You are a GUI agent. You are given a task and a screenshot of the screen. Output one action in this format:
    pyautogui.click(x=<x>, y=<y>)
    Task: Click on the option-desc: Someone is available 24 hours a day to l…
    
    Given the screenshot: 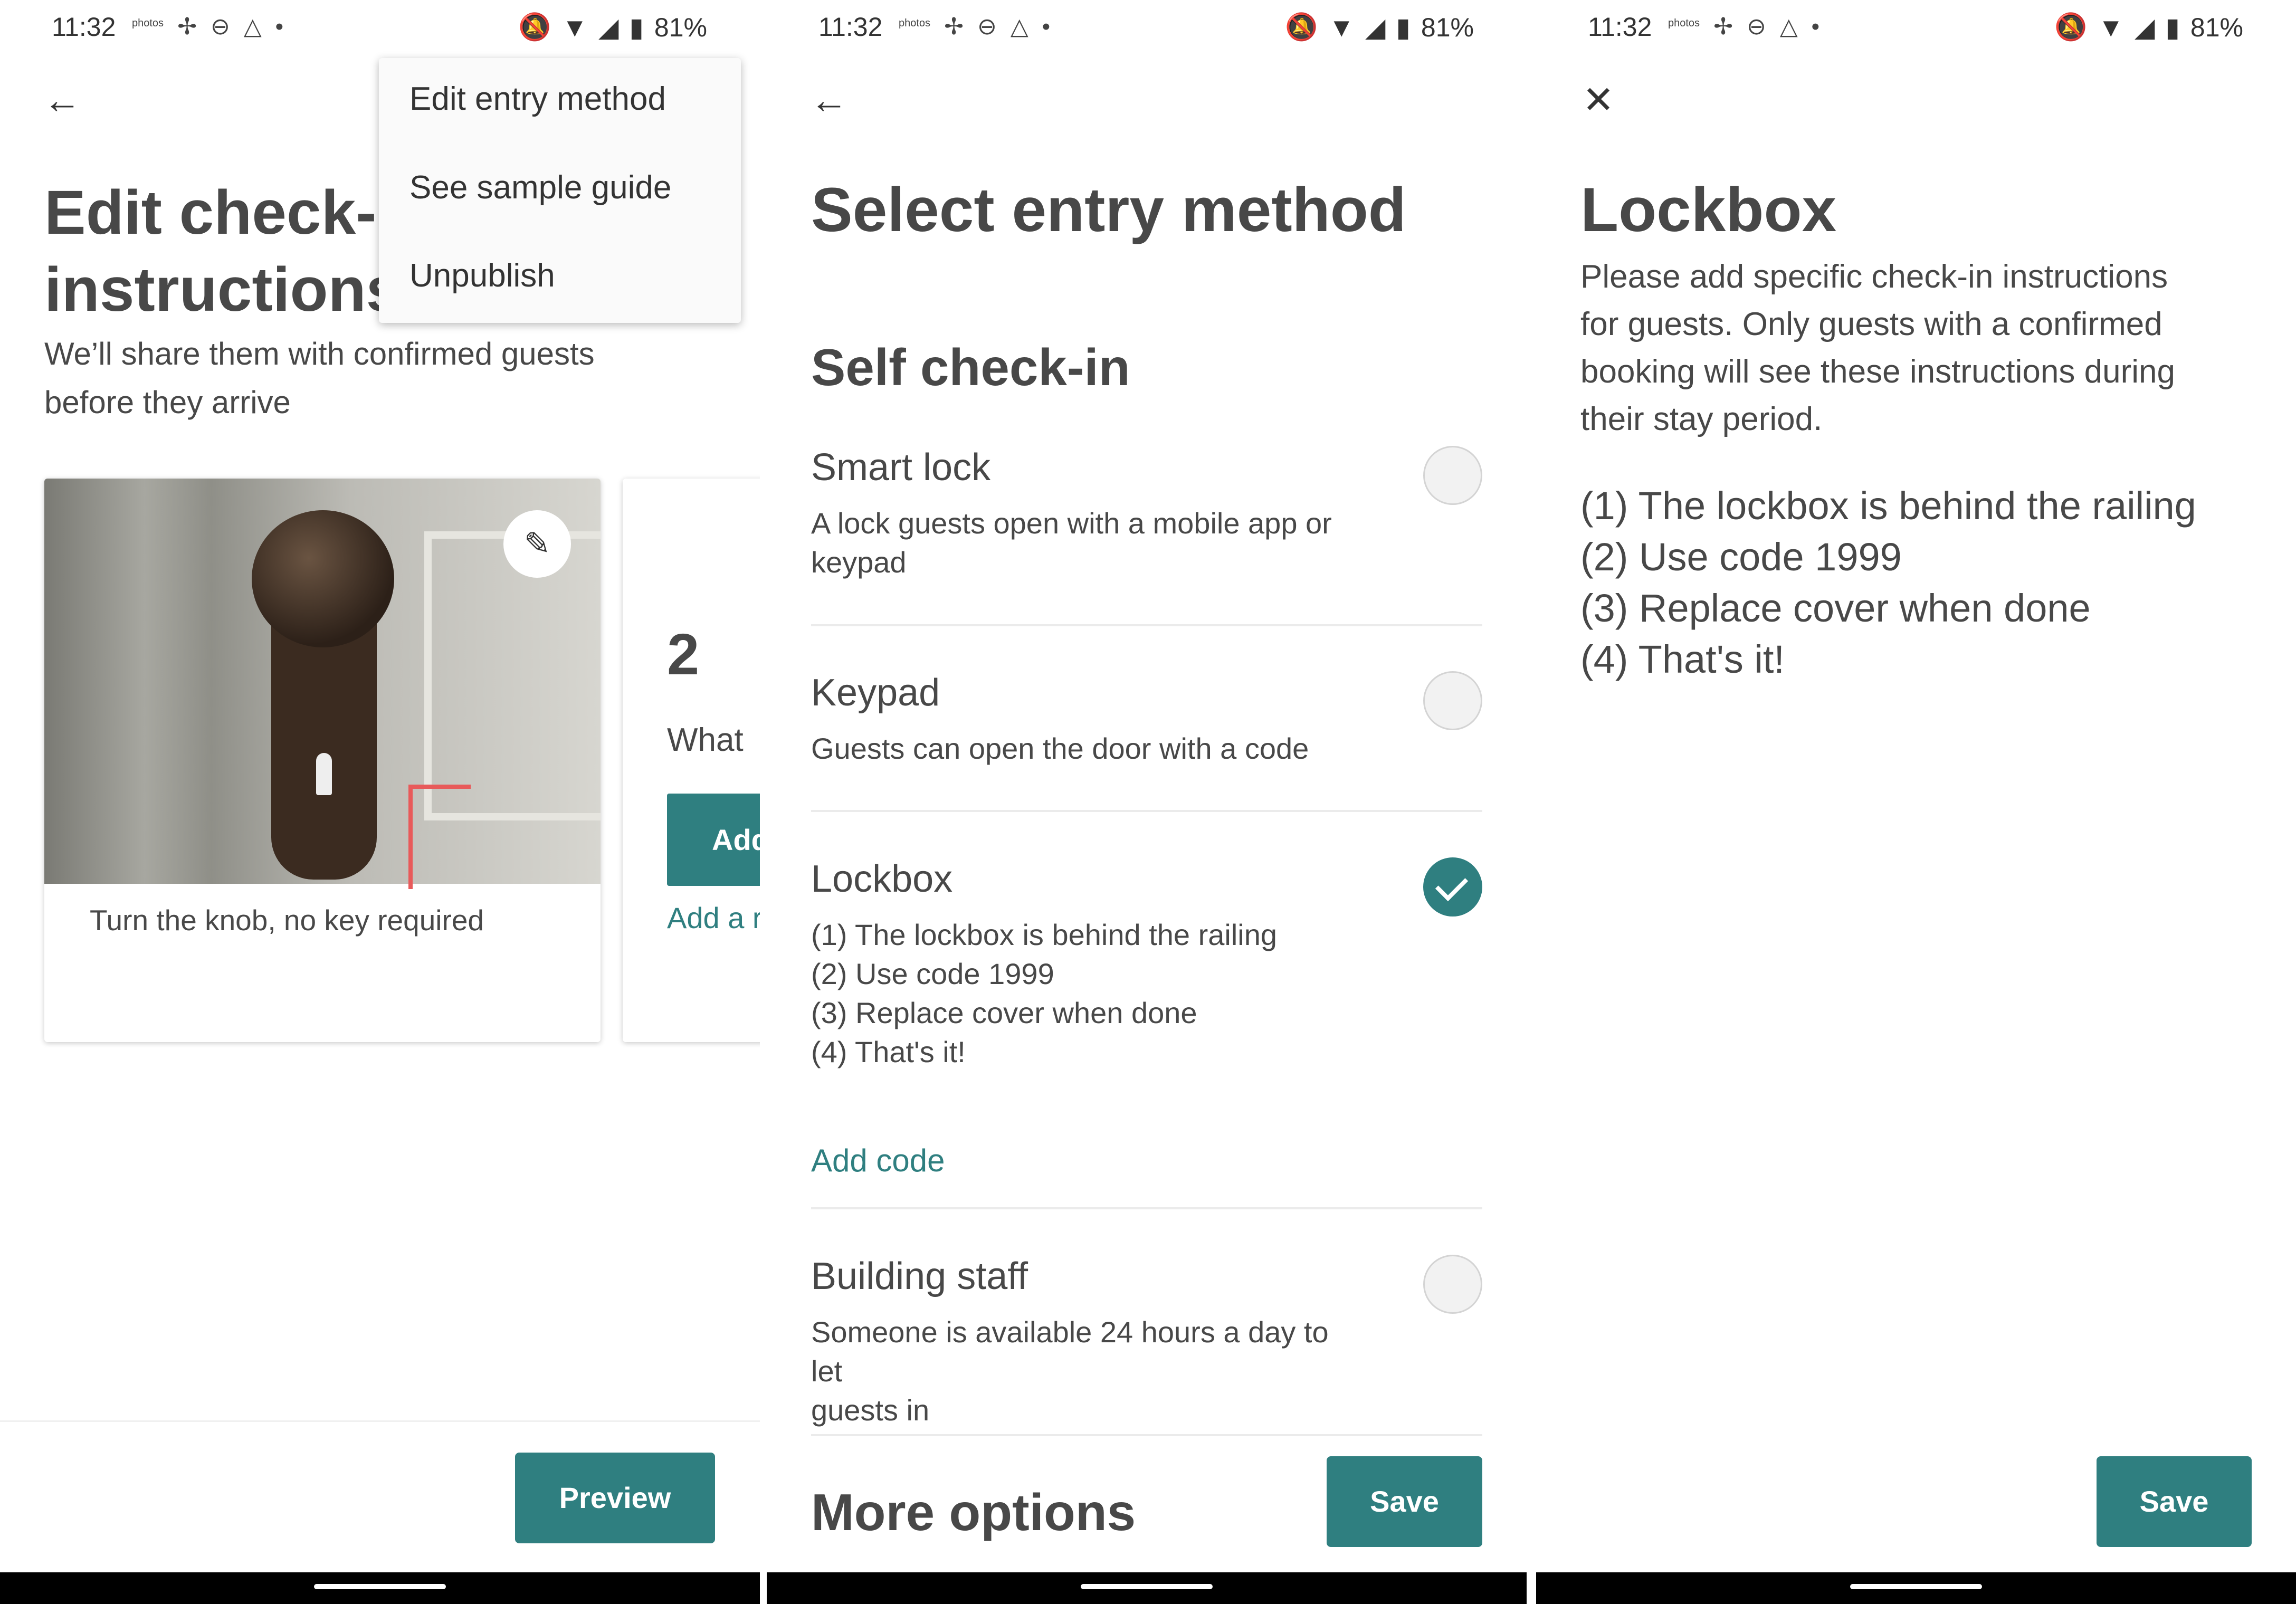 What is the action you would take?
    pyautogui.click(x=1088, y=1372)
    